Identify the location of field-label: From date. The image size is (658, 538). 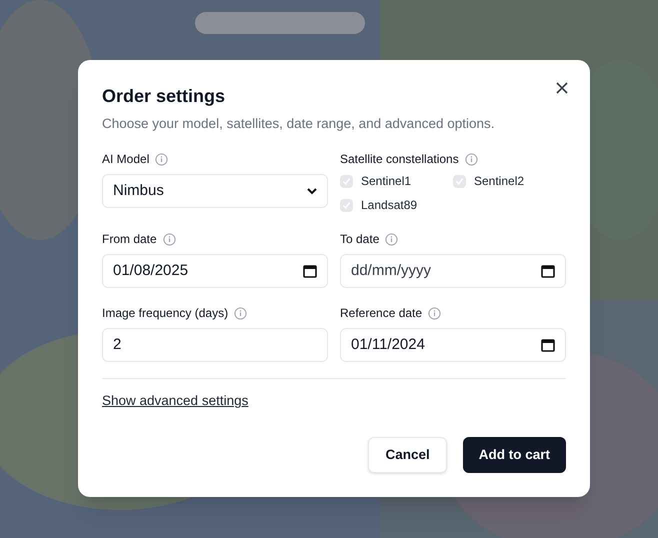
(129, 239).